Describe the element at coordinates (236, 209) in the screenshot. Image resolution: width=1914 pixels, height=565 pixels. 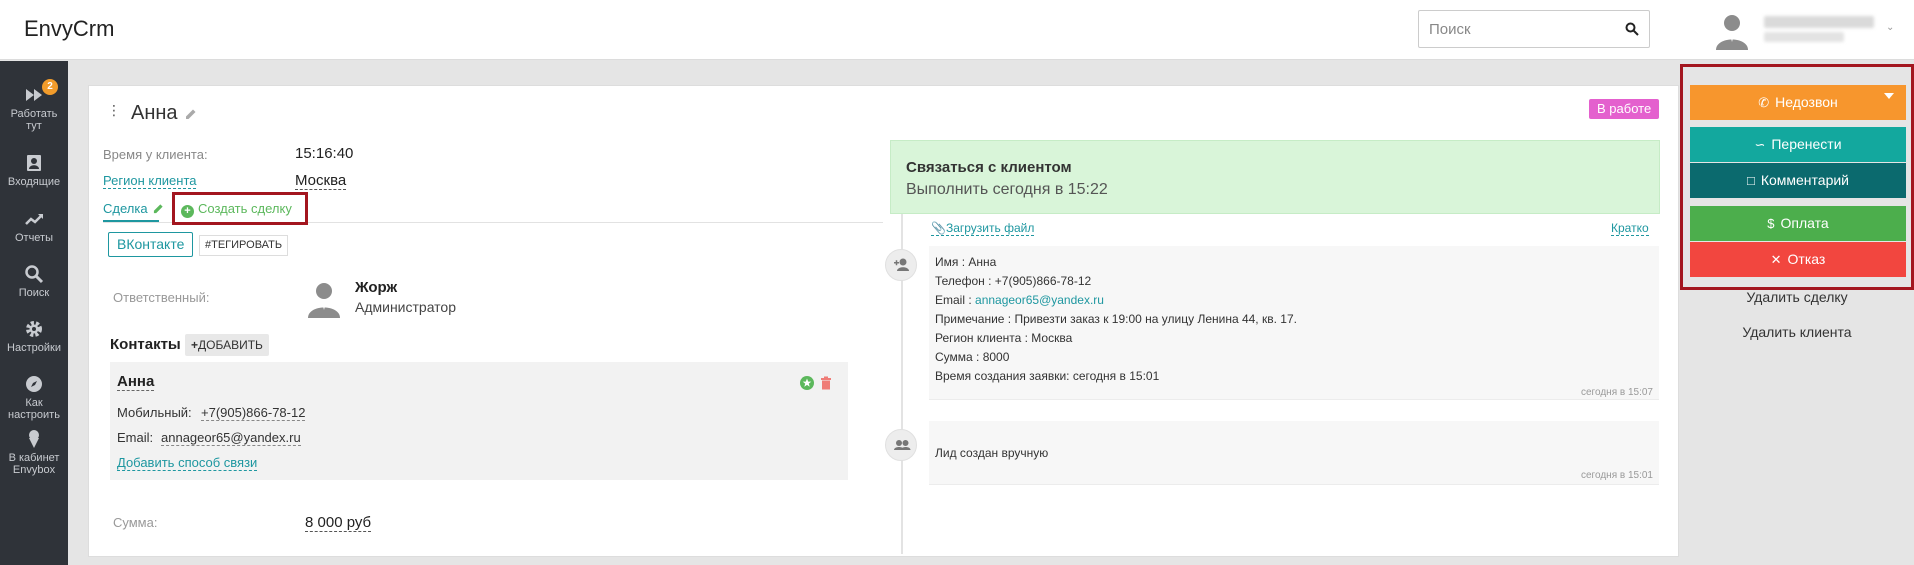
I see `create-deal-button: + Создать сделку` at that location.